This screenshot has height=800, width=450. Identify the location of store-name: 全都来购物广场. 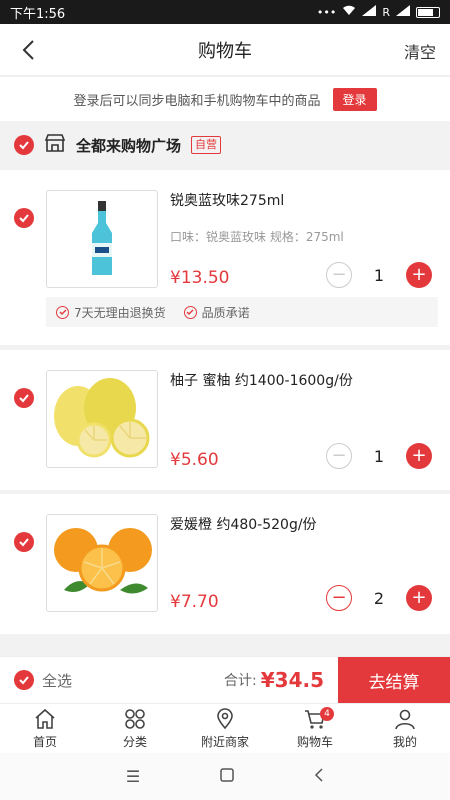
(128, 145).